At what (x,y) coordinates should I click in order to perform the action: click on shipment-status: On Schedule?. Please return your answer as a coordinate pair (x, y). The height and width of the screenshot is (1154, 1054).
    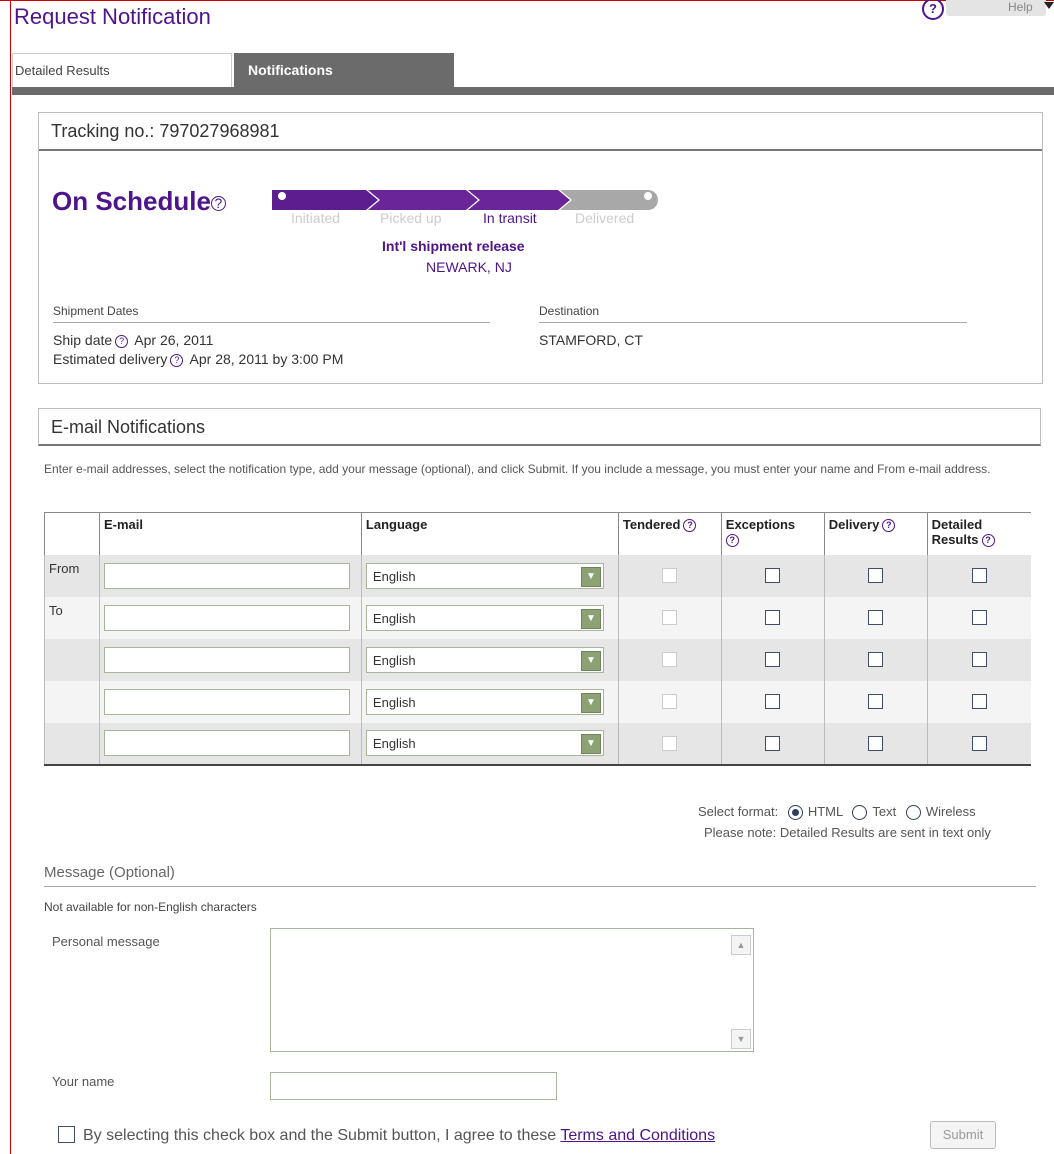
    Looking at the image, I should click on (139, 201).